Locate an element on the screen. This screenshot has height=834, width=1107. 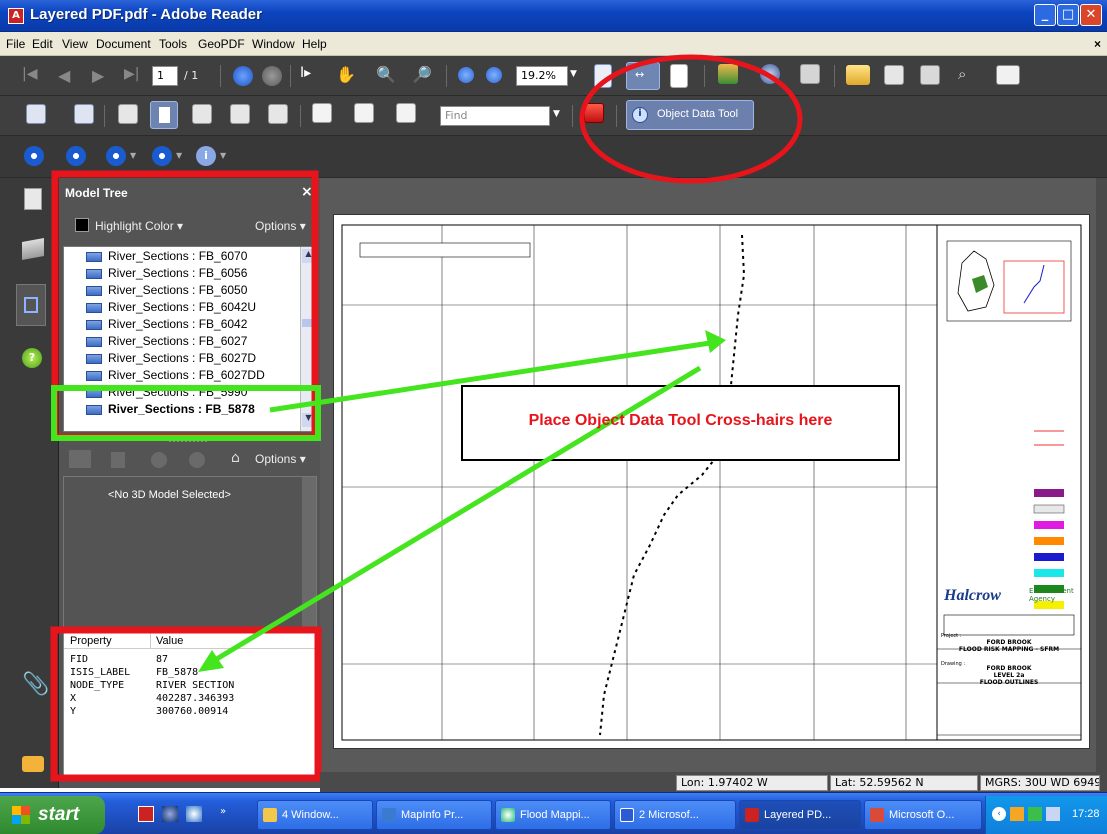
tree-options-dropdown: Options ▾ is located at coordinates (280, 226).